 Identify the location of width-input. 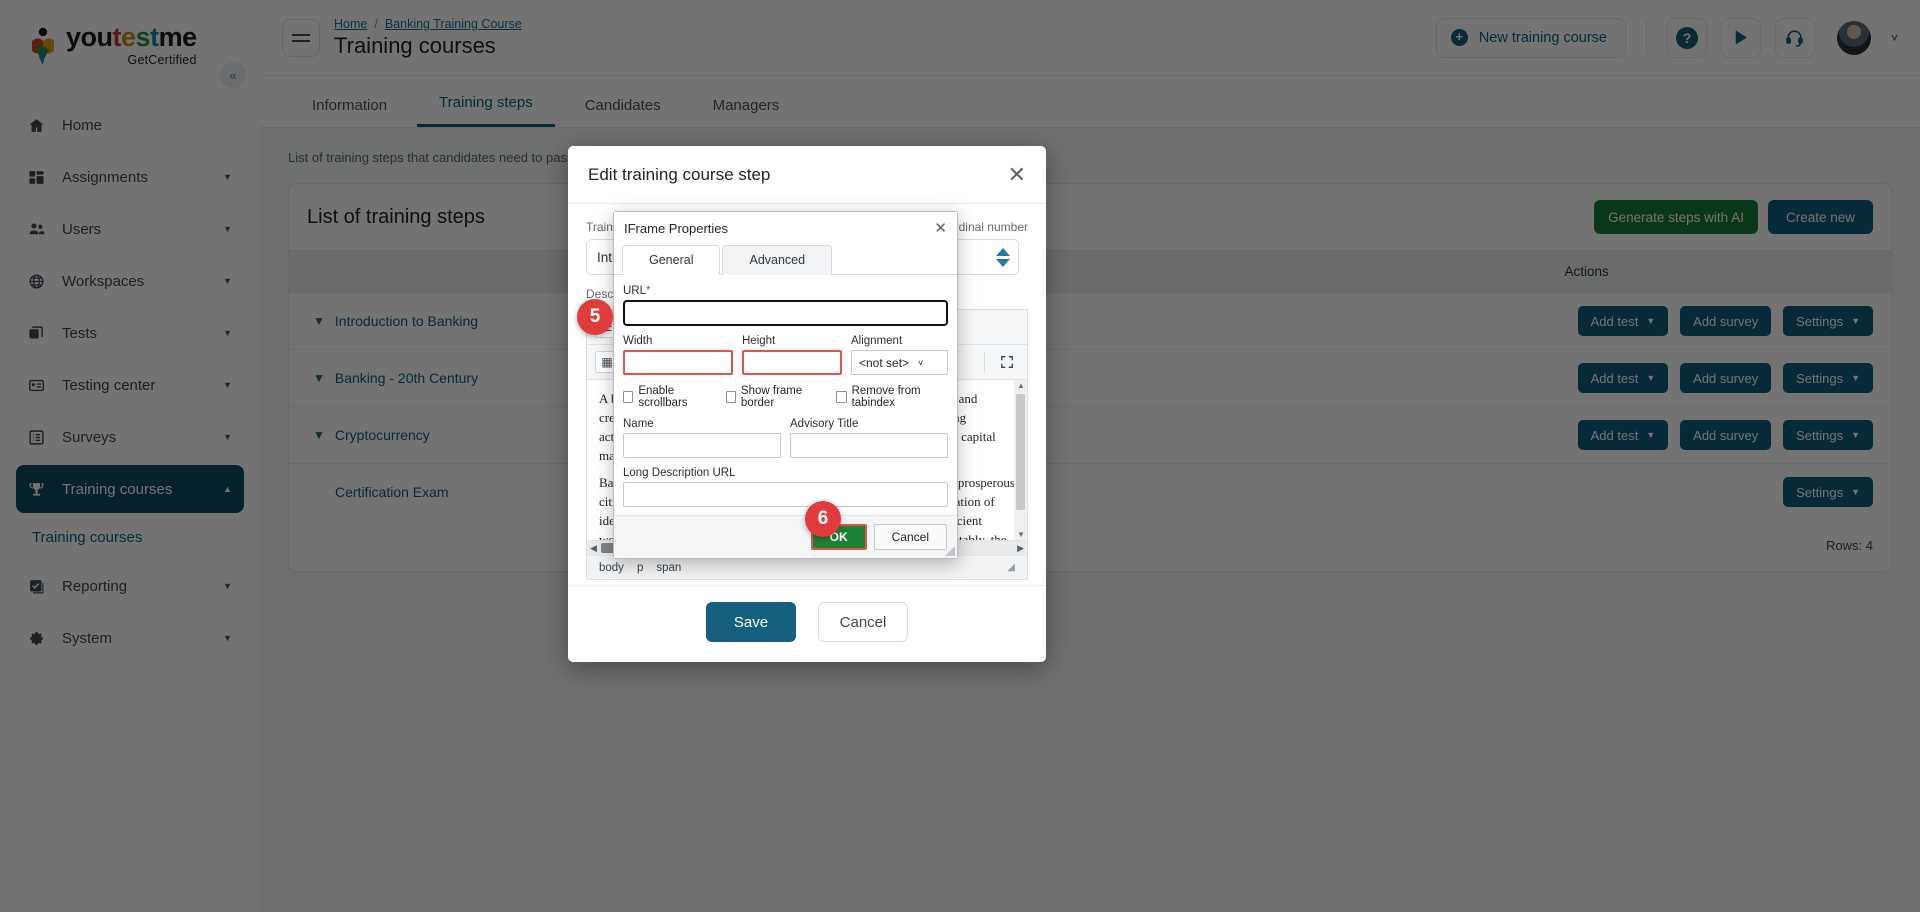
(678, 362).